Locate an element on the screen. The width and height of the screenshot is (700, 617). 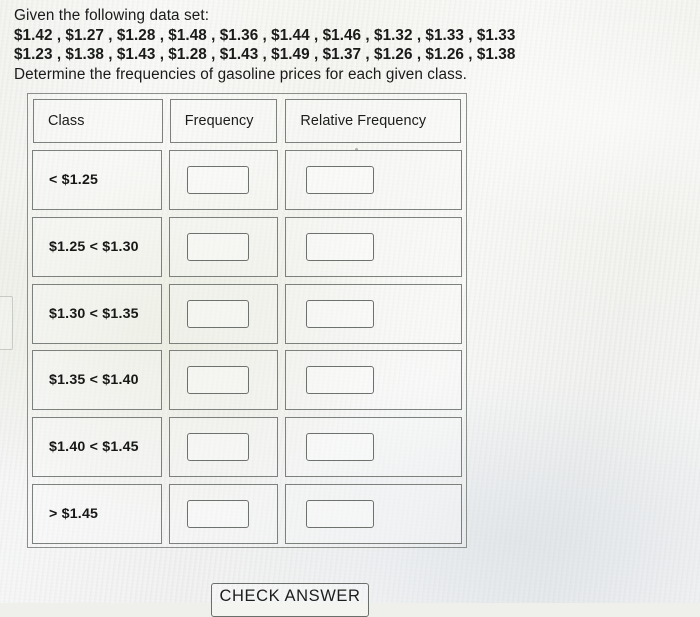
table-row: > $1.45 is located at coordinates (247, 514).